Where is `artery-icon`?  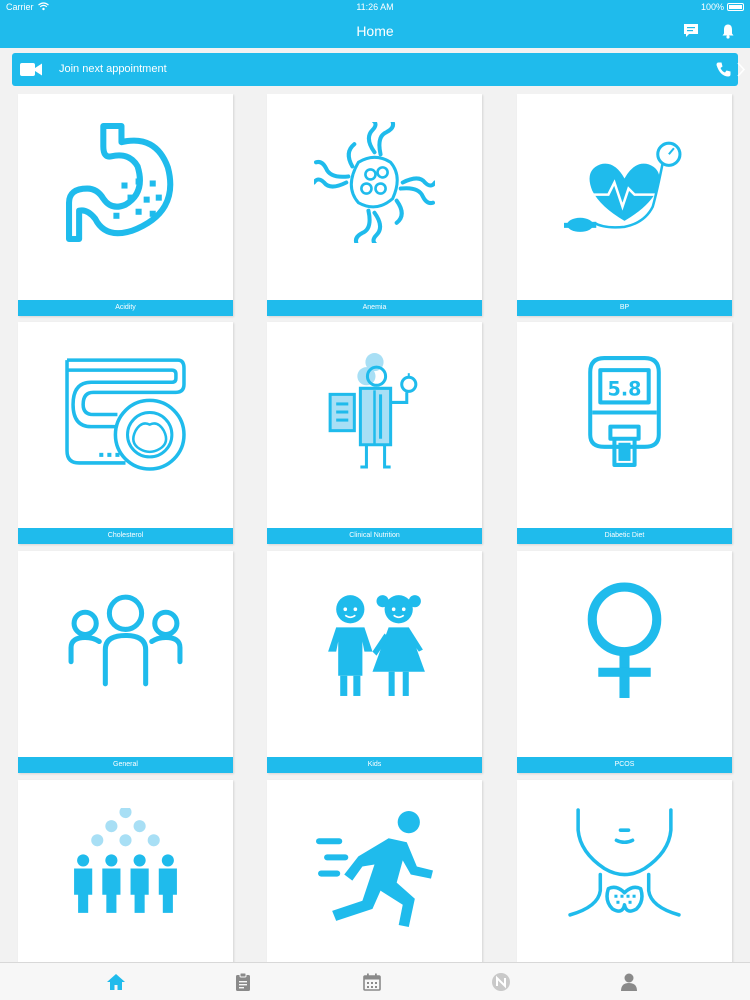 artery-icon is located at coordinates (125, 414).